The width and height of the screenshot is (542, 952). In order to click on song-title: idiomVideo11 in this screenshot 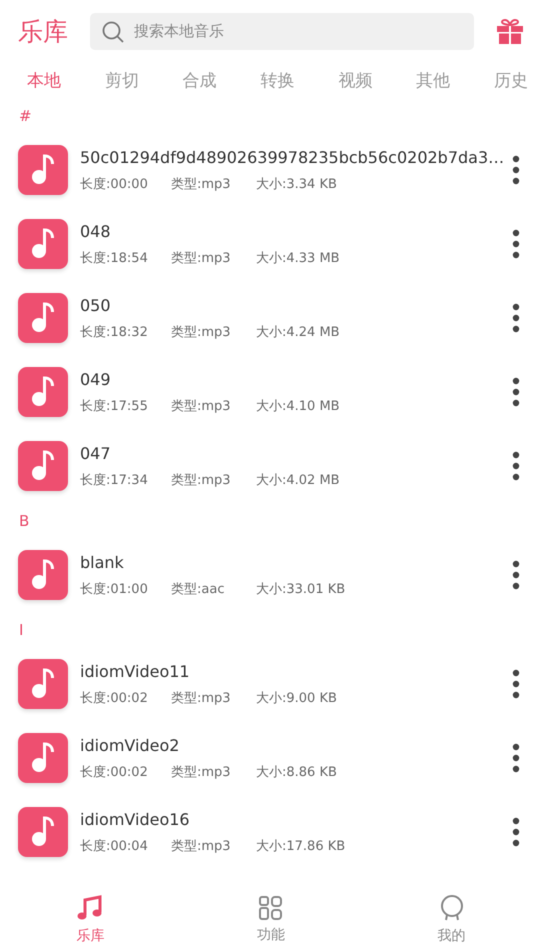, I will do `click(296, 671)`.